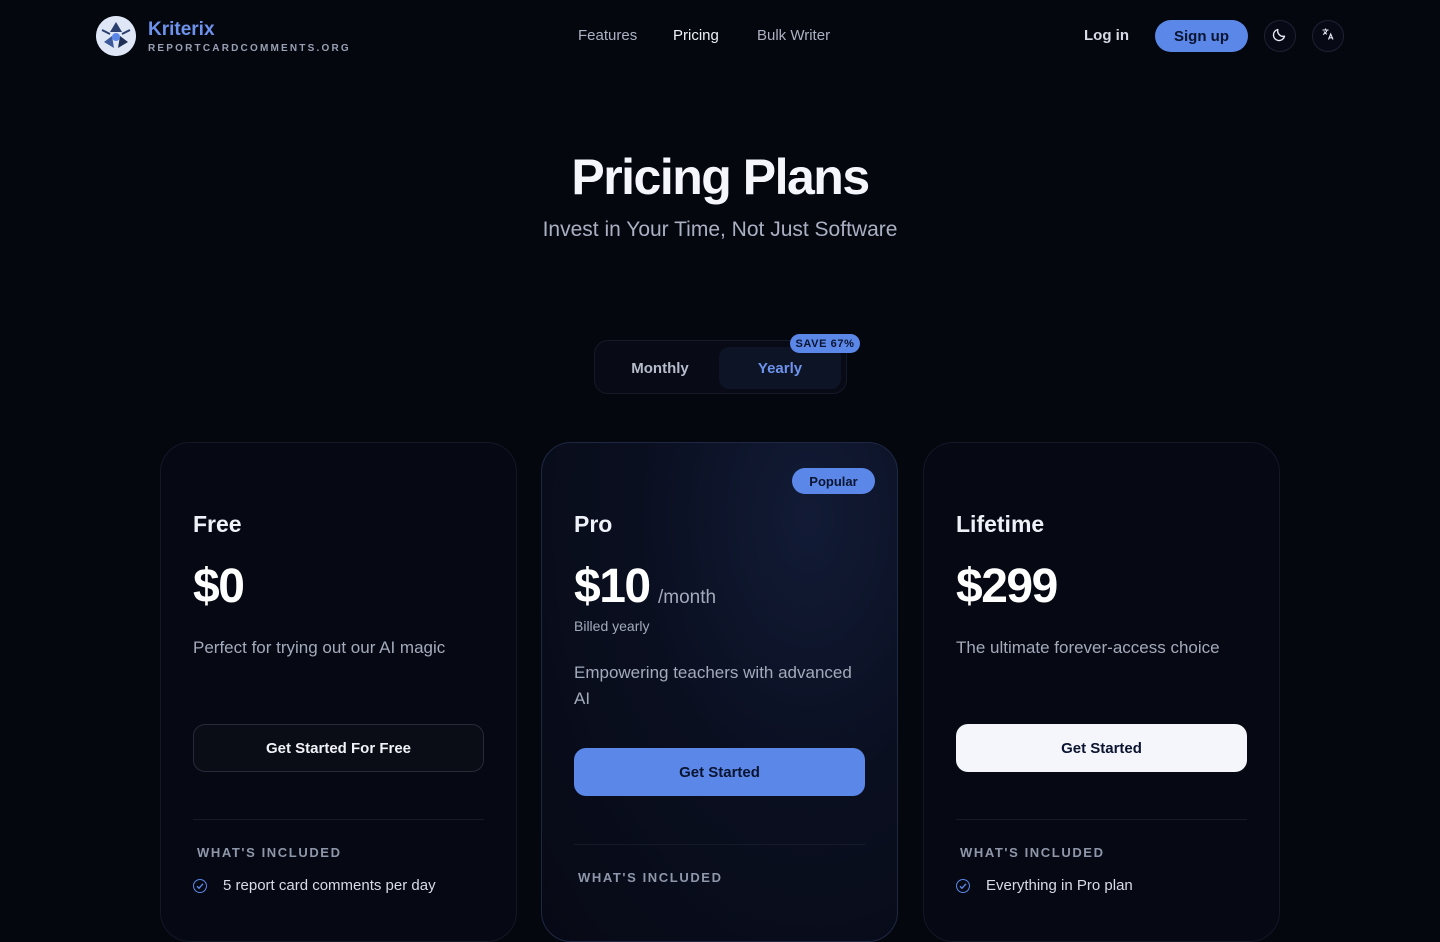 Image resolution: width=1440 pixels, height=942 pixels. What do you see at coordinates (219, 586) in the screenshot?
I see `plan-price: $0` at bounding box center [219, 586].